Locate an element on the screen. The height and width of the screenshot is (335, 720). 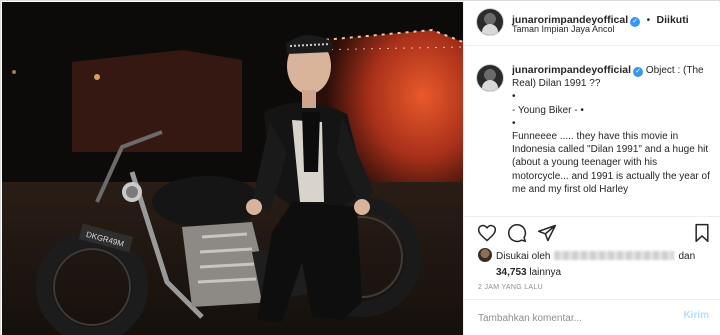
bookmark-icon is located at coordinates (702, 233).